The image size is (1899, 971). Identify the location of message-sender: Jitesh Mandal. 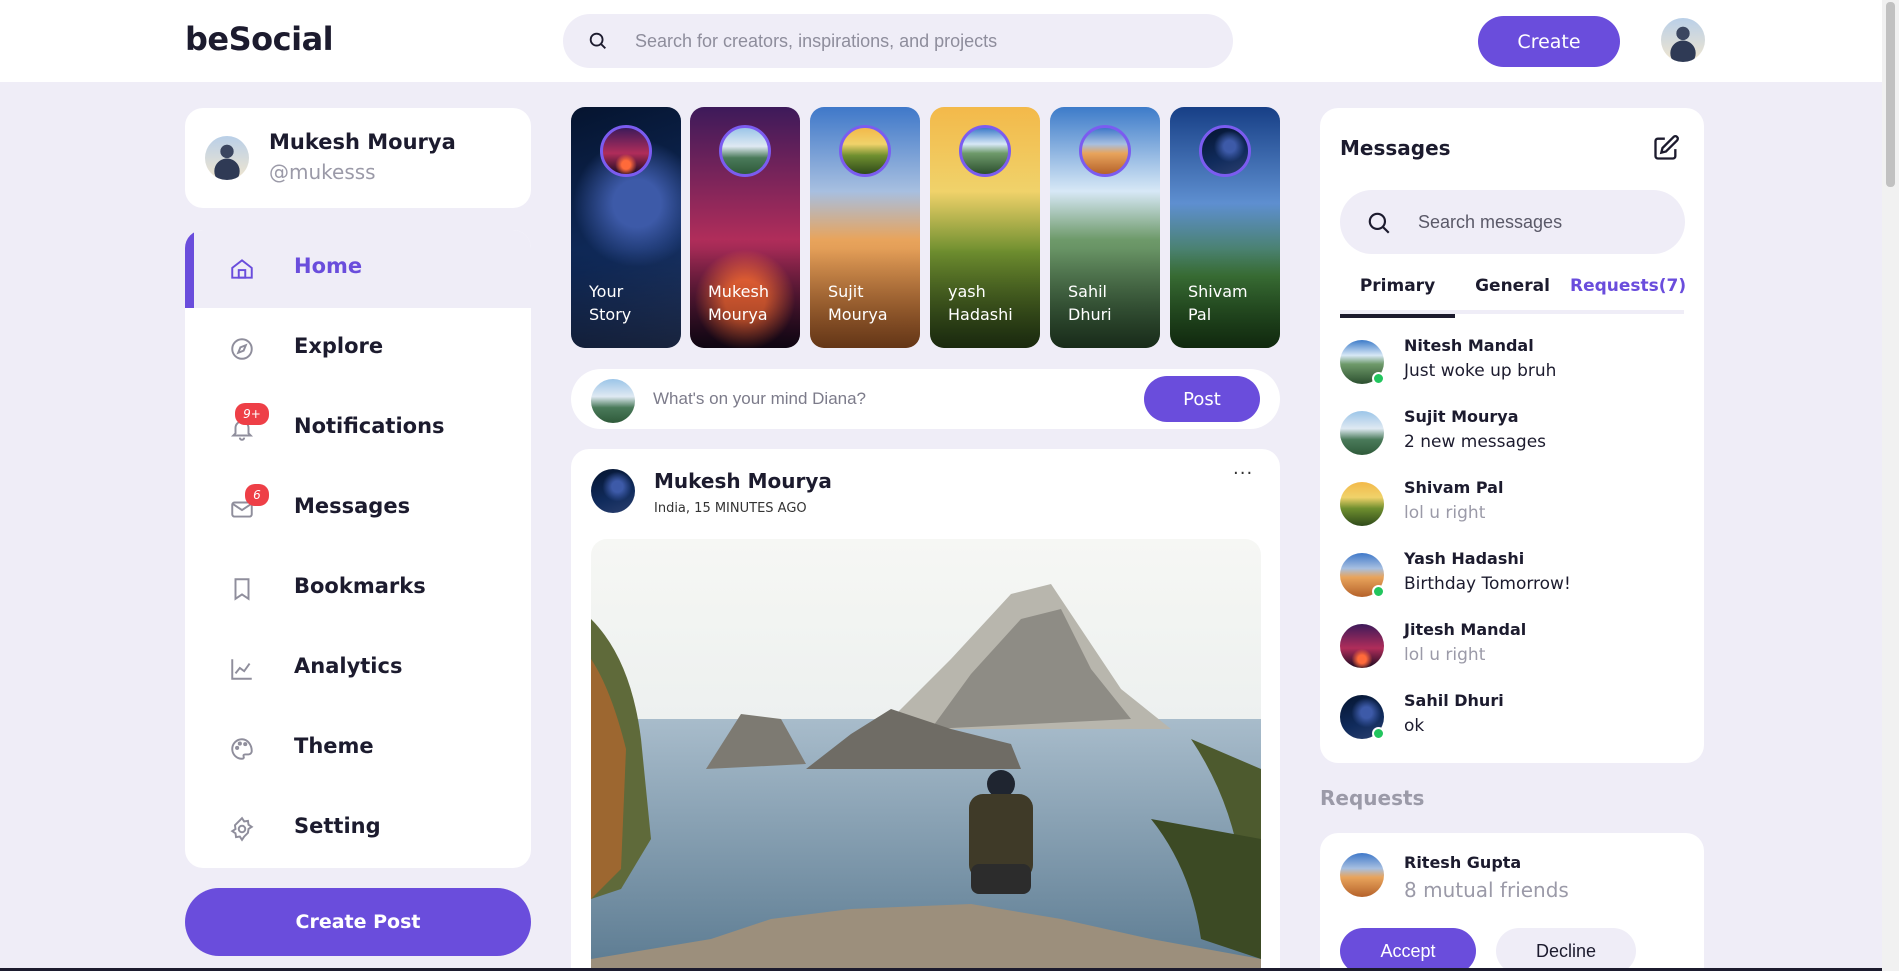
(1465, 629).